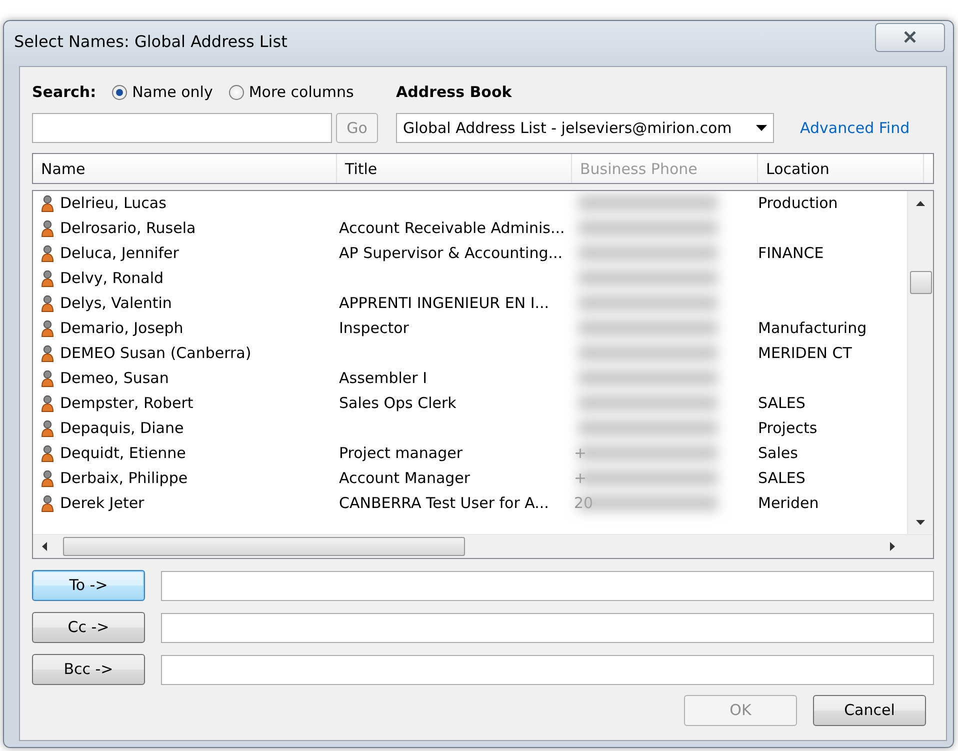 The image size is (958, 751). I want to click on radio-option: More columns, so click(291, 92).